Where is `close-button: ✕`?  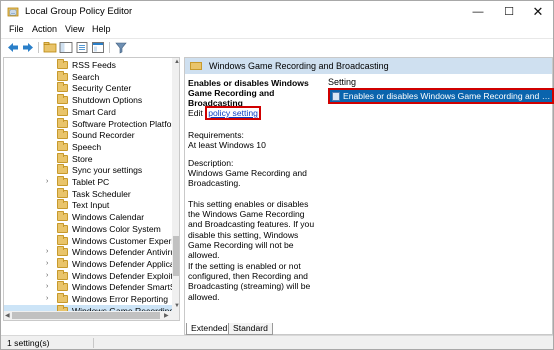
close-button: ✕ is located at coordinates (538, 12).